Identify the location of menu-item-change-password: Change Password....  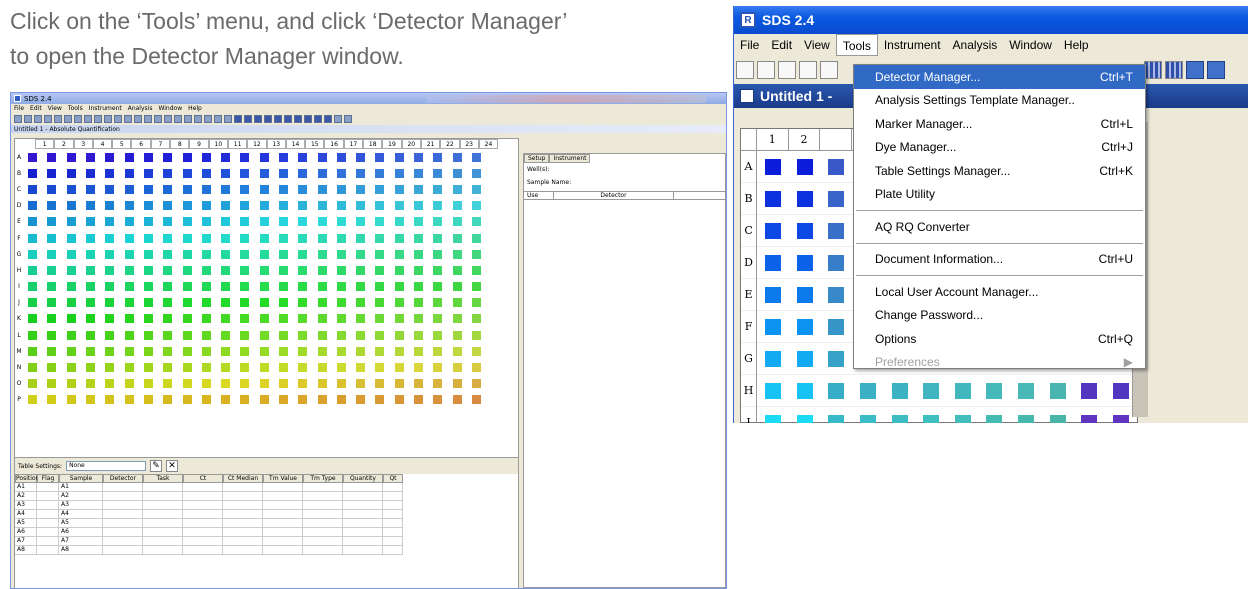
(999, 316).